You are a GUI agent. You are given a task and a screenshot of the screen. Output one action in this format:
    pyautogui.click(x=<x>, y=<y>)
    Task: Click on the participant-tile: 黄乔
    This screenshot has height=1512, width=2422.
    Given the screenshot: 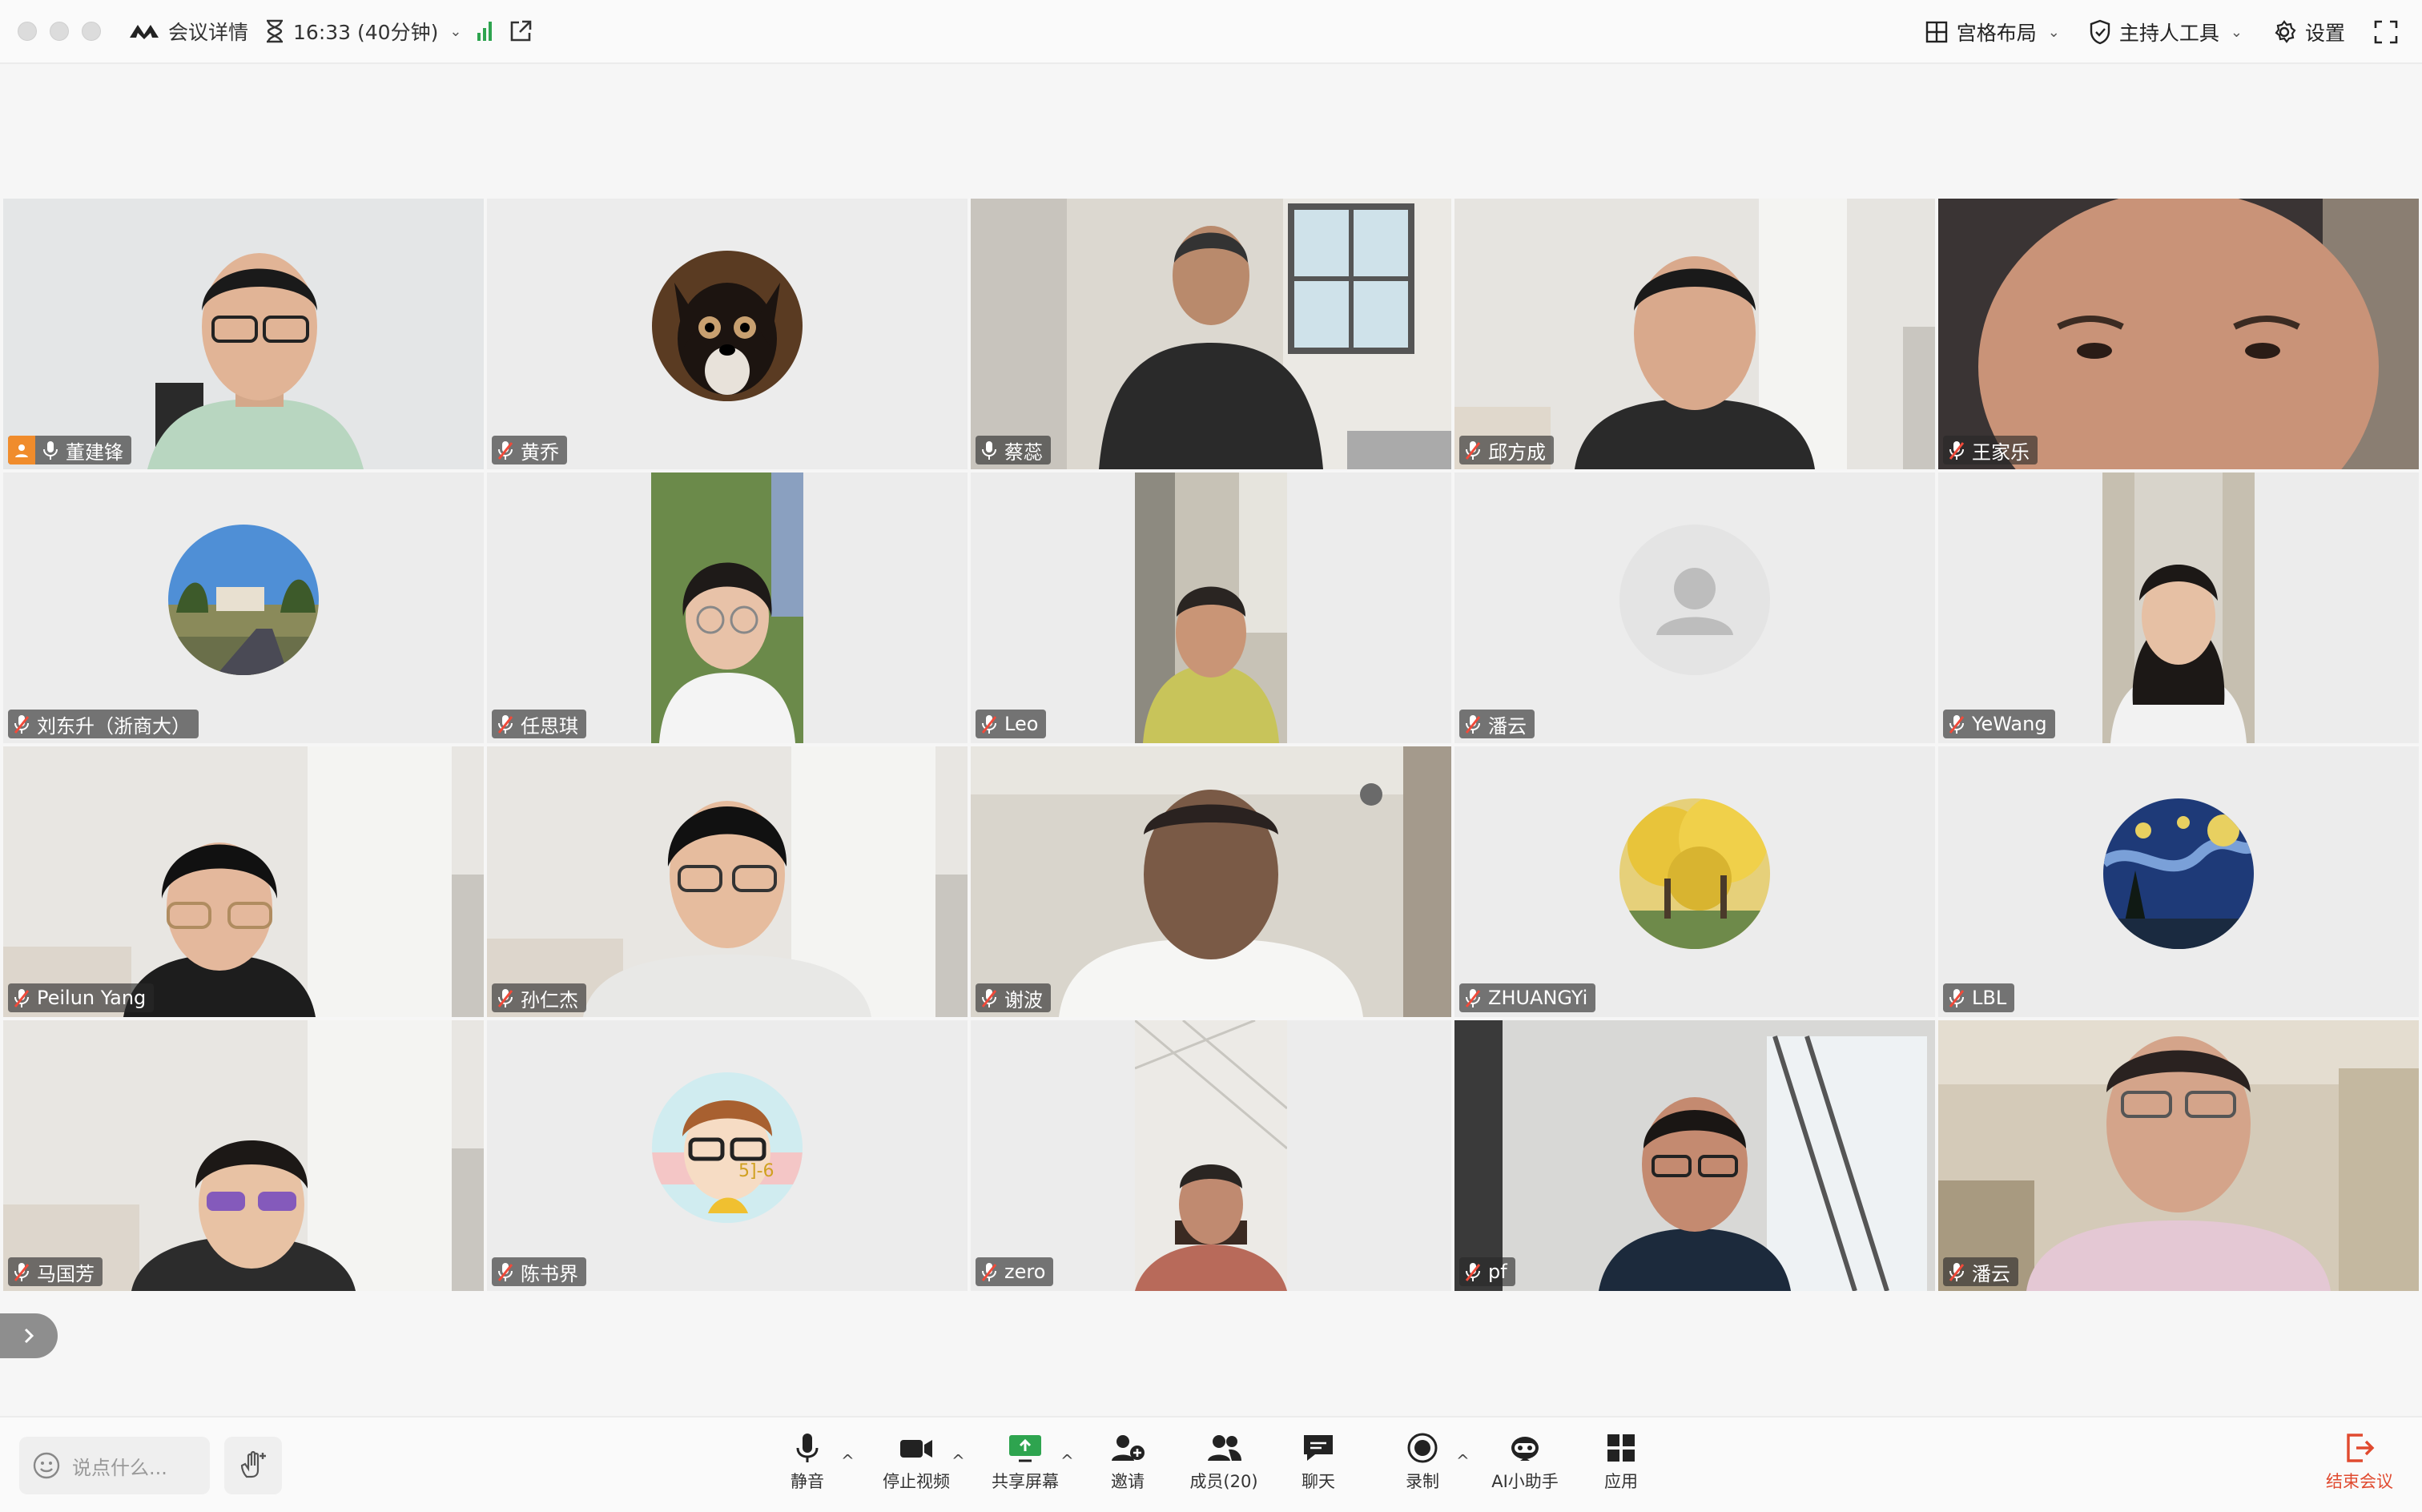 What is the action you would take?
    pyautogui.click(x=727, y=334)
    